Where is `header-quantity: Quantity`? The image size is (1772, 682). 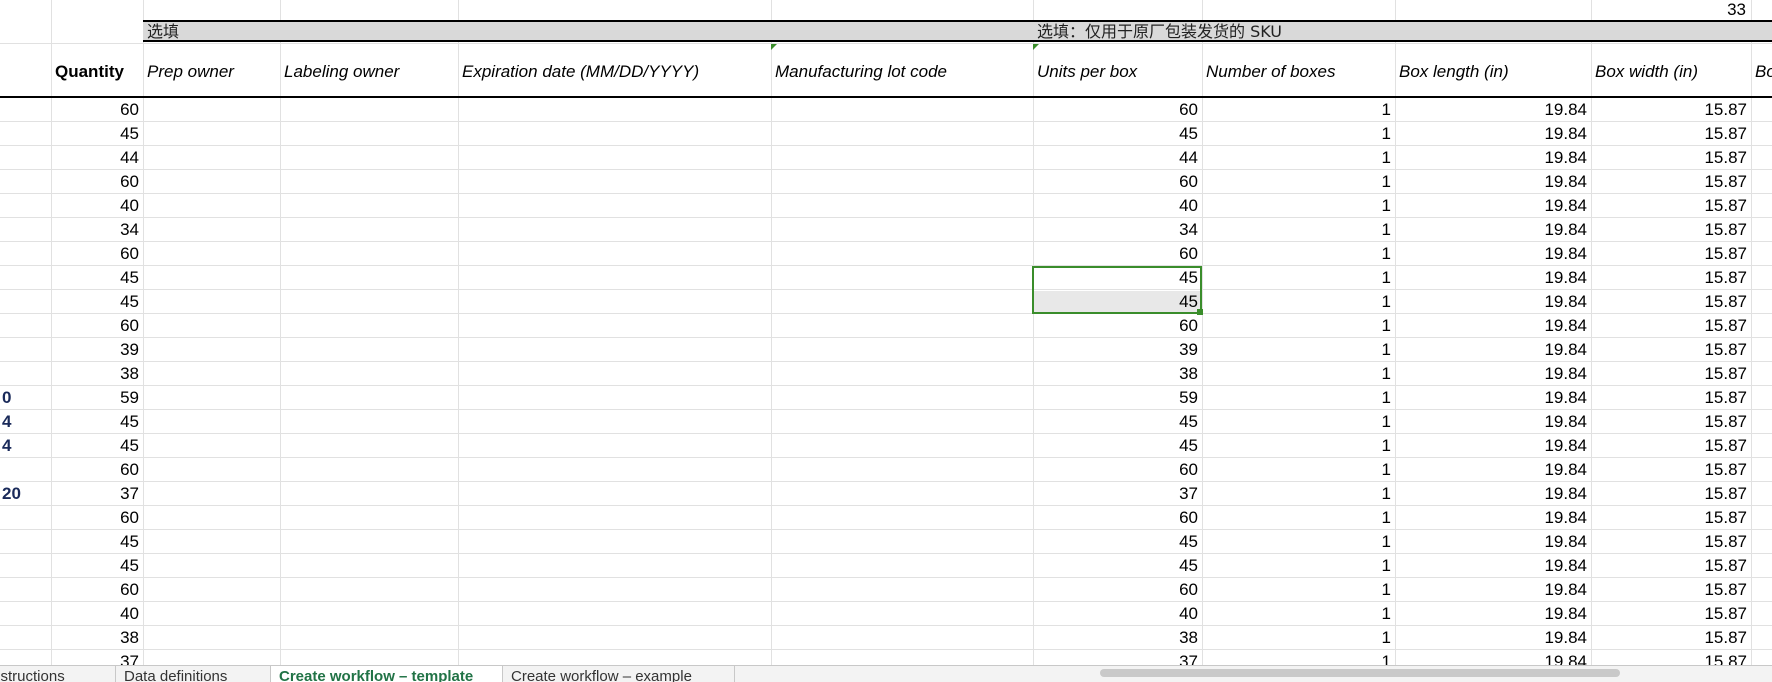
header-quantity: Quantity is located at coordinates (97, 72).